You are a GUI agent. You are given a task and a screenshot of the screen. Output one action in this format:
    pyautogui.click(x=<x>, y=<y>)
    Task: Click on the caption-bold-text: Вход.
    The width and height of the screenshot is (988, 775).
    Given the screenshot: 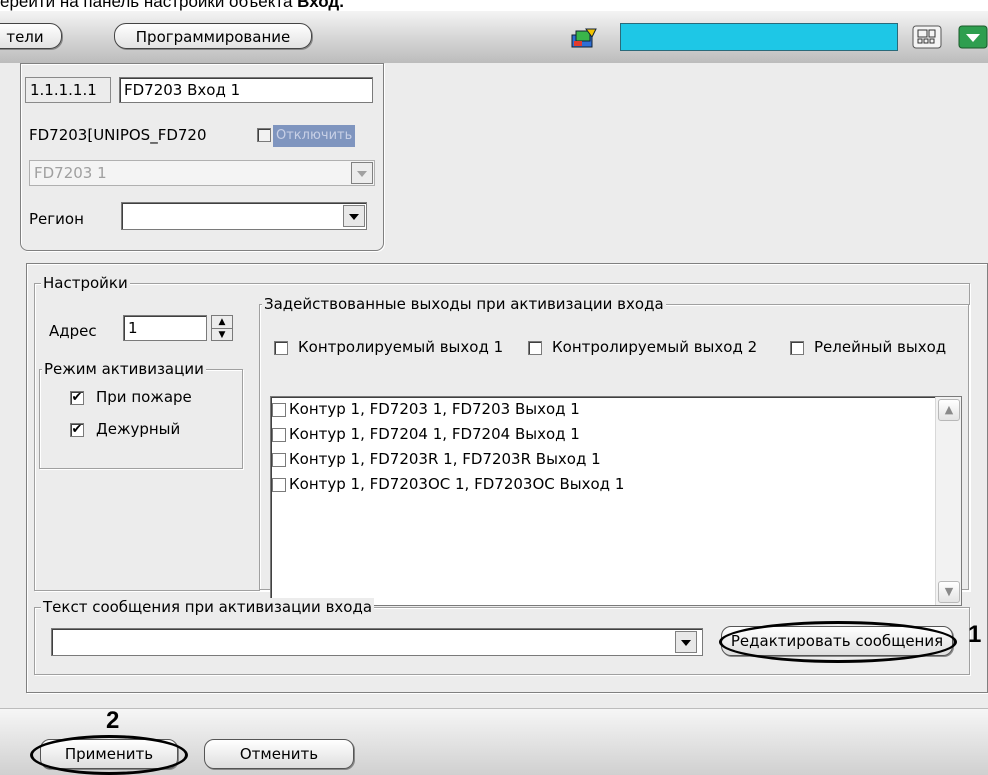 What is the action you would take?
    pyautogui.click(x=320, y=5)
    